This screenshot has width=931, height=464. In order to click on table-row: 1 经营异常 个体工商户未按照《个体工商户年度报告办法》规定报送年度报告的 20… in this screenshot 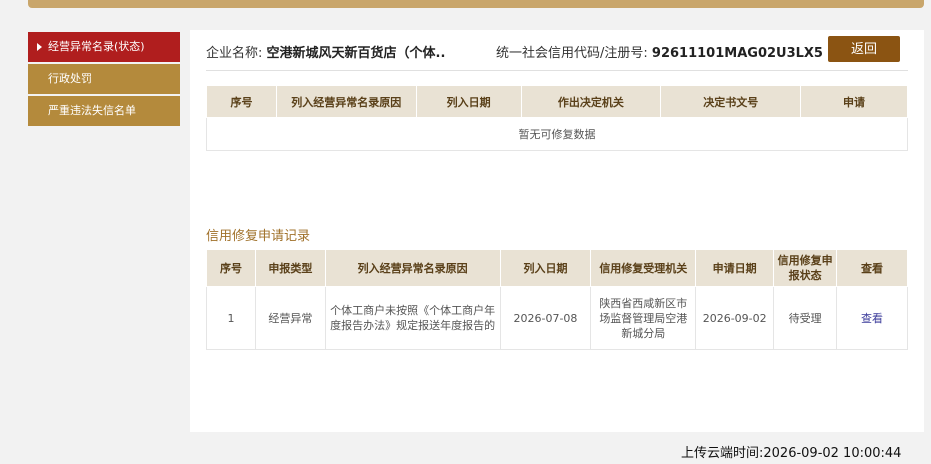, I will do `click(557, 318)`.